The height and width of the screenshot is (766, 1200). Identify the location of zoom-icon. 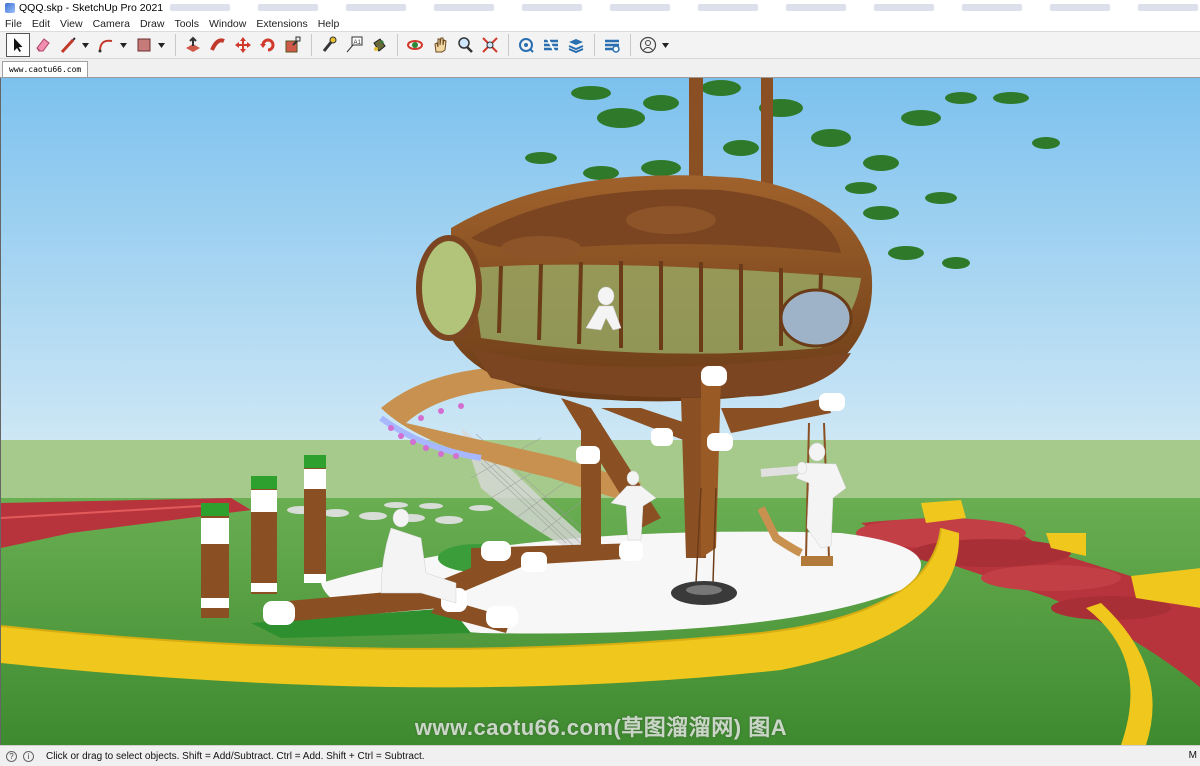
(465, 45).